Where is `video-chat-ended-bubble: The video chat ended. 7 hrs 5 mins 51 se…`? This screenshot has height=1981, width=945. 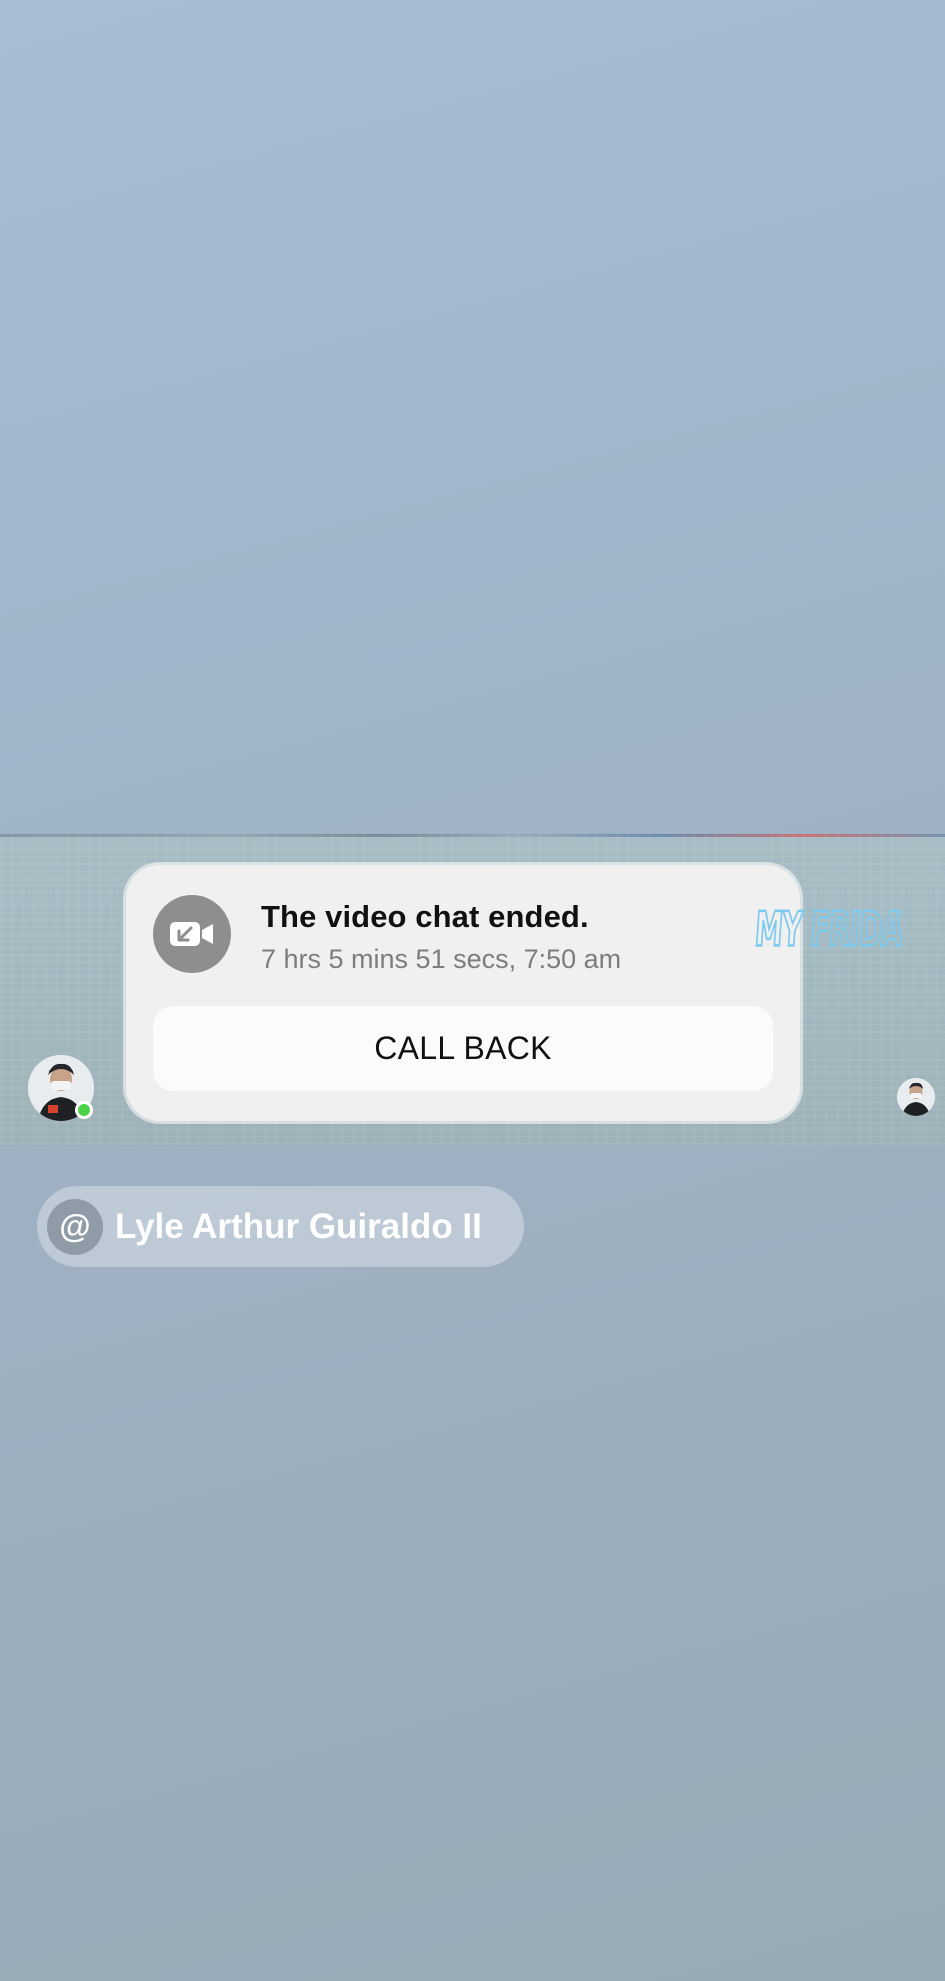 video-chat-ended-bubble: The video chat ended. 7 hrs 5 mins 51 se… is located at coordinates (514, 993).